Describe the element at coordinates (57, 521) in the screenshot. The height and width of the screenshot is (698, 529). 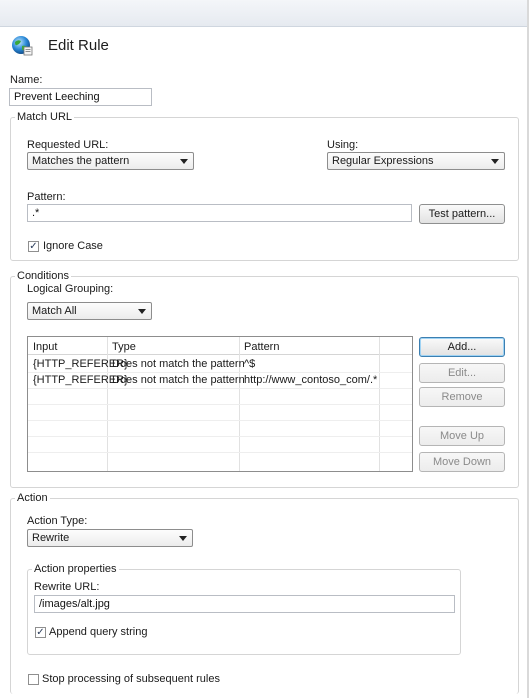
I see `action-type-label: Action Type:` at that location.